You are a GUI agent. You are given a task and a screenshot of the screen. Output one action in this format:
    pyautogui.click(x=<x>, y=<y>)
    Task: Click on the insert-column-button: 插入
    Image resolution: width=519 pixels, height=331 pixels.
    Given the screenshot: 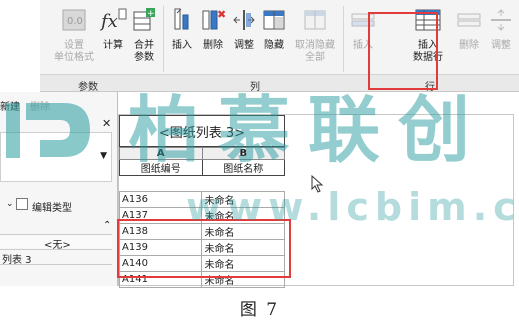 What is the action you would take?
    pyautogui.click(x=182, y=39)
    